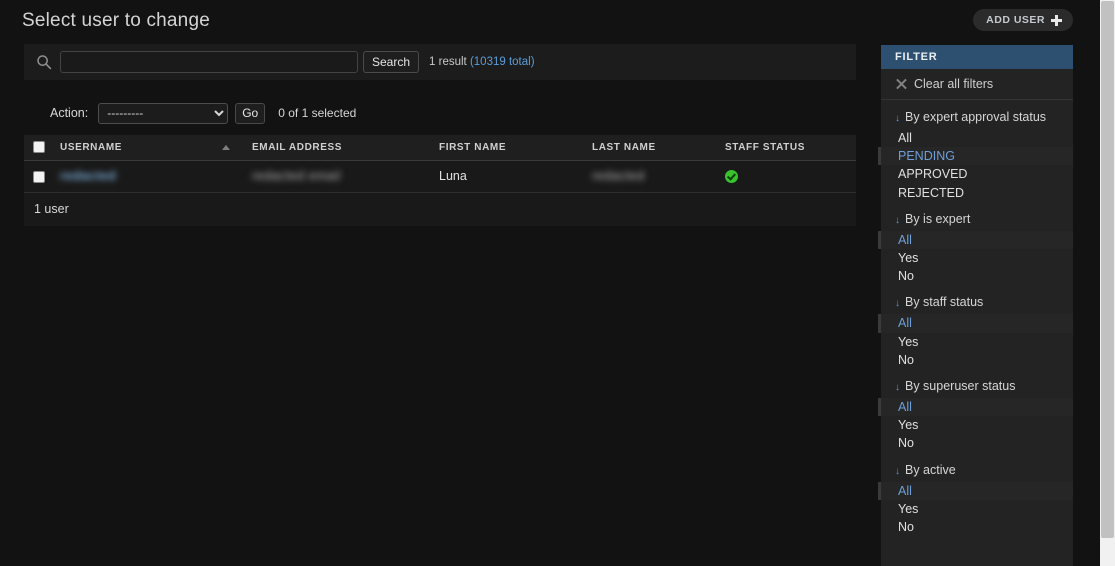 Image resolution: width=1115 pixels, height=566 pixels. I want to click on results-table-body: redacted redacted email Luna redacted, so click(440, 176).